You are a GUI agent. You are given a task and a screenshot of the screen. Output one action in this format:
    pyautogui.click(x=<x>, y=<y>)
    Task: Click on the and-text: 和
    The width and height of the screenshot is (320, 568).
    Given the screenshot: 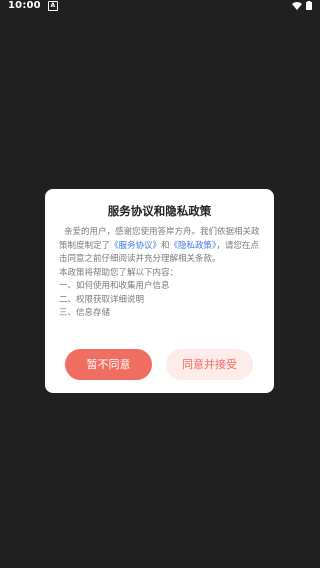 What is the action you would take?
    pyautogui.click(x=165, y=245)
    